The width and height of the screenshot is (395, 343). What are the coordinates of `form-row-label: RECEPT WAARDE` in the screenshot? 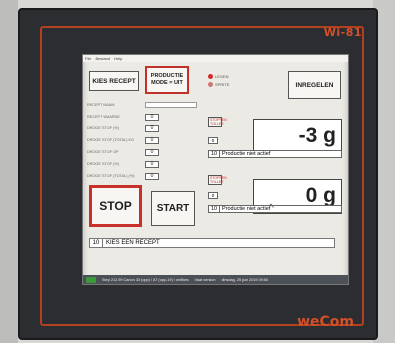 It's located at (103, 117).